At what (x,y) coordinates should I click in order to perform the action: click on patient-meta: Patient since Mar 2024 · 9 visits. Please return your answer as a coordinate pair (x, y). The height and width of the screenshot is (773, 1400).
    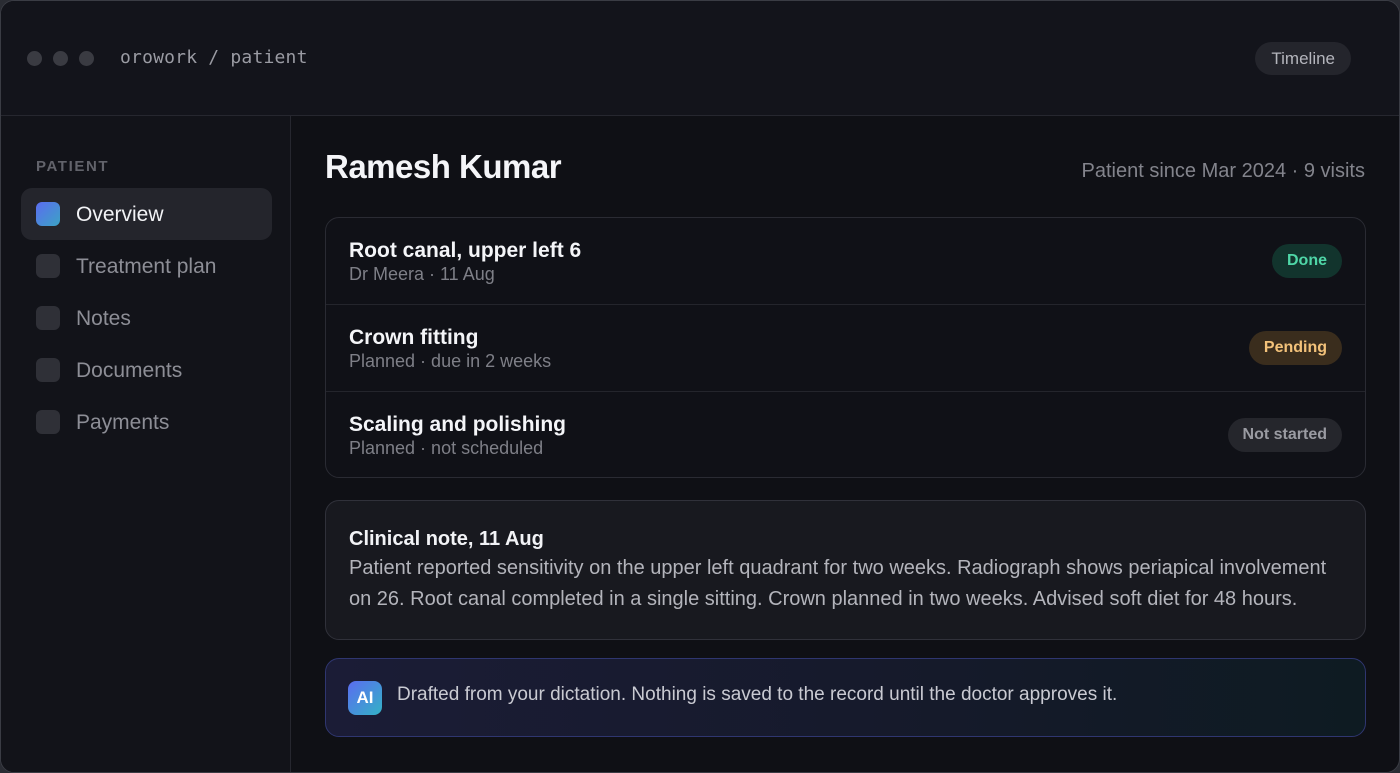
    Looking at the image, I should click on (1223, 171).